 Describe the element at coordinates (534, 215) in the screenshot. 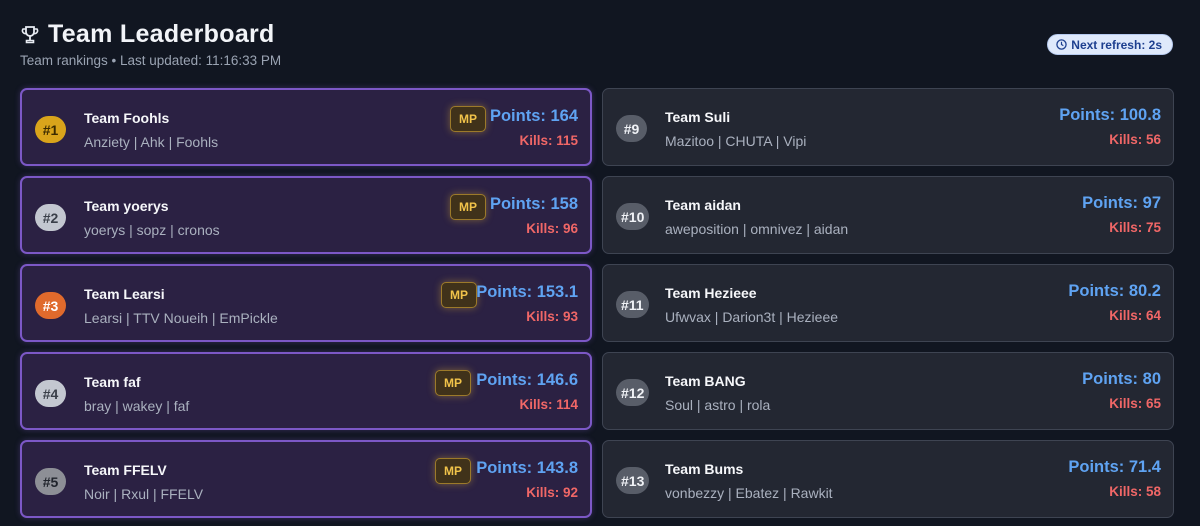

I see `team-stats: Points: 158 Kills: 96` at that location.